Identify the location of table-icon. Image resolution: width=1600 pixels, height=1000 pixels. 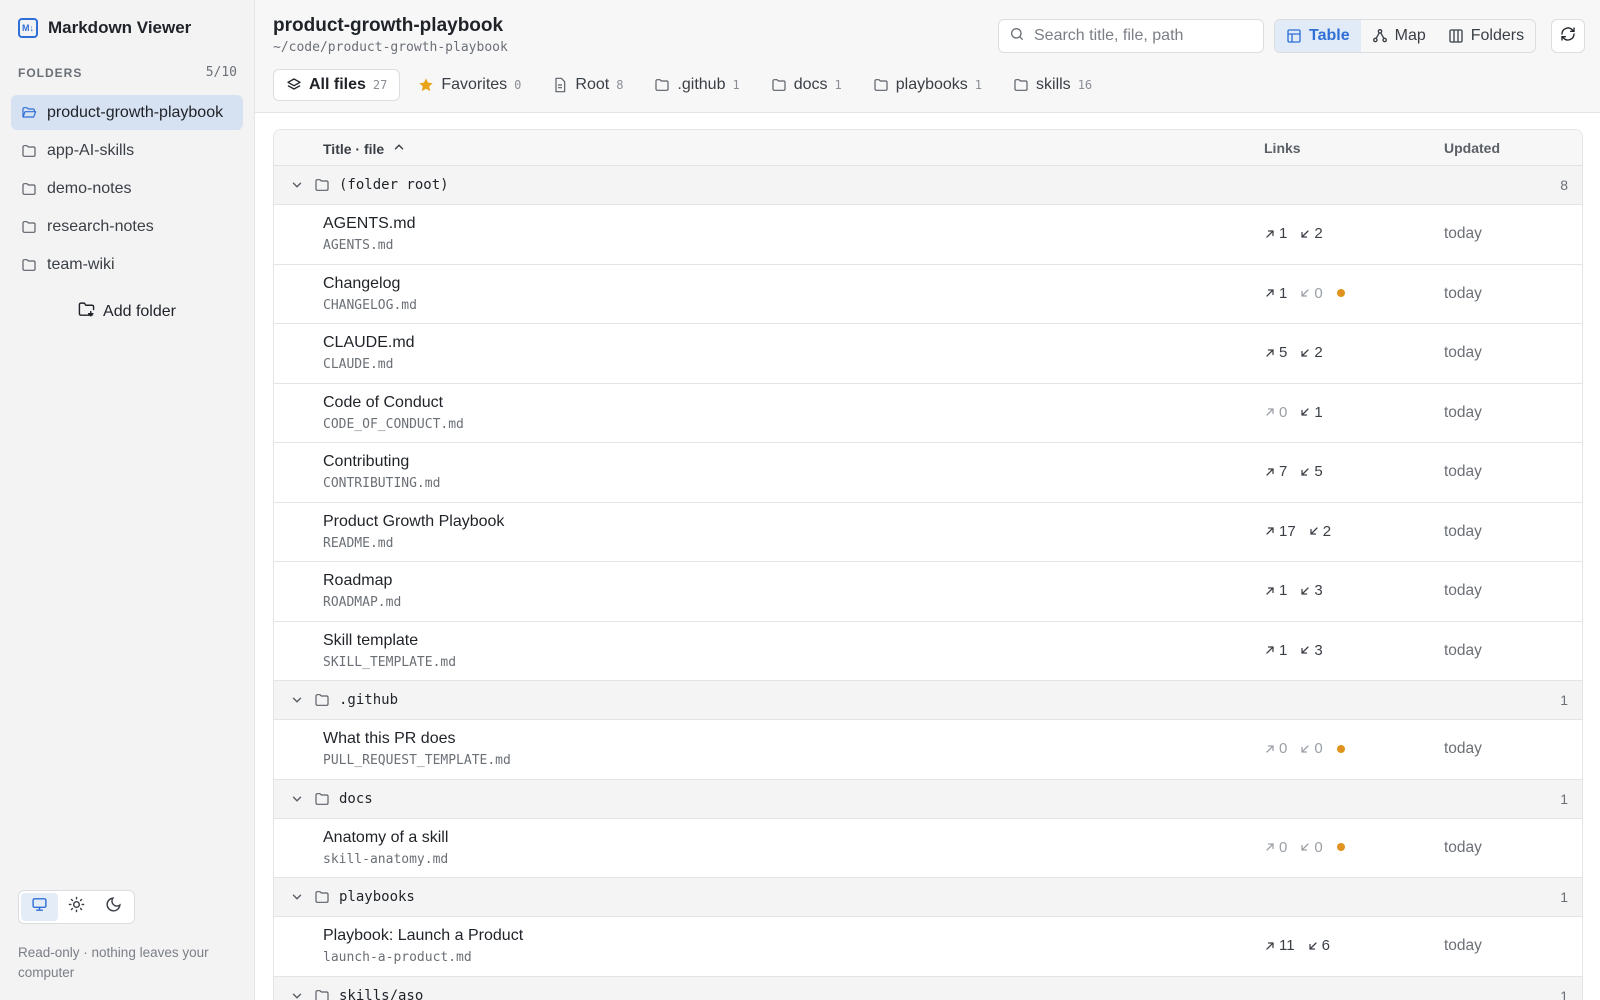
(1294, 36).